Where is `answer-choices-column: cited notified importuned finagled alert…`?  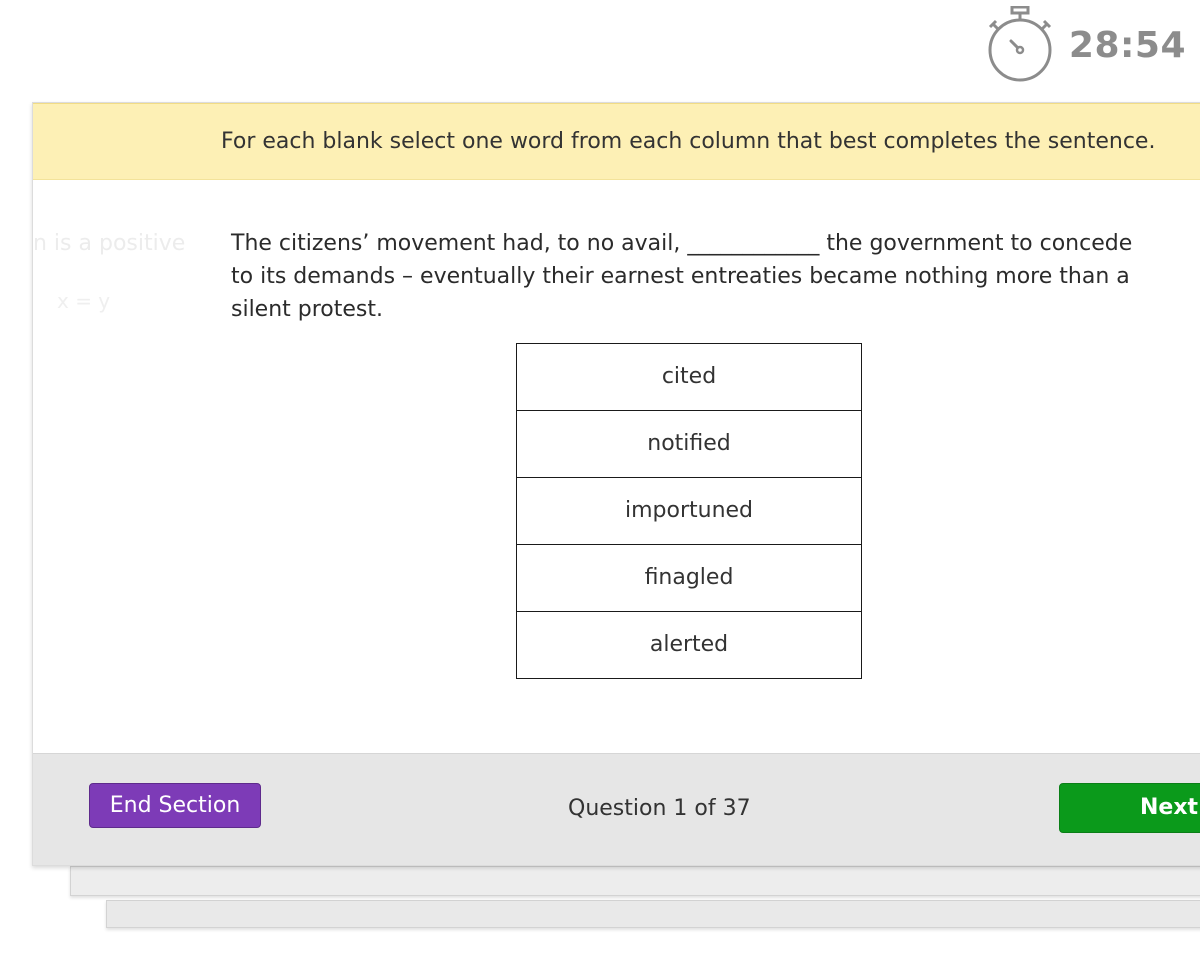
answer-choices-column: cited notified importuned finagled alert… is located at coordinates (689, 511).